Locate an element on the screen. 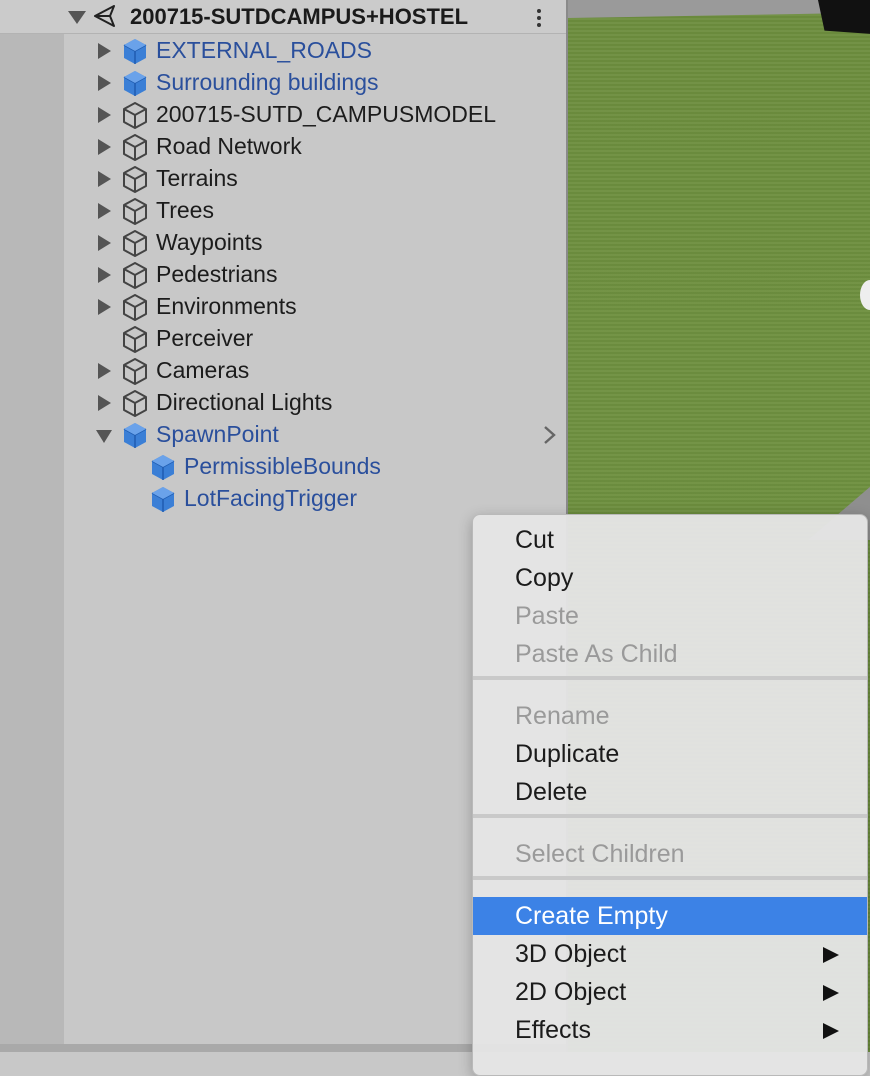 The image size is (870, 1076). menu-item-label: Paste is located at coordinates (547, 616).